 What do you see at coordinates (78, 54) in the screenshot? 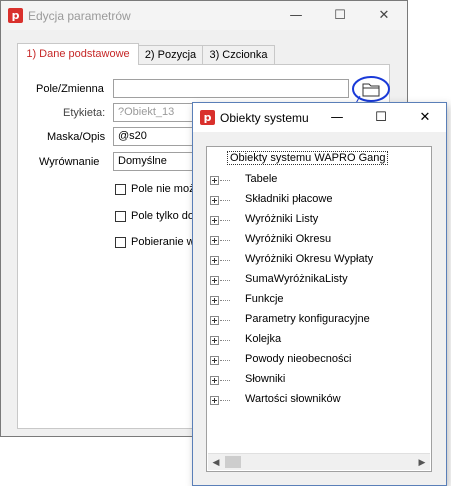
I see `tab-dane-podstawowe: 1) Dane podstawowe` at bounding box center [78, 54].